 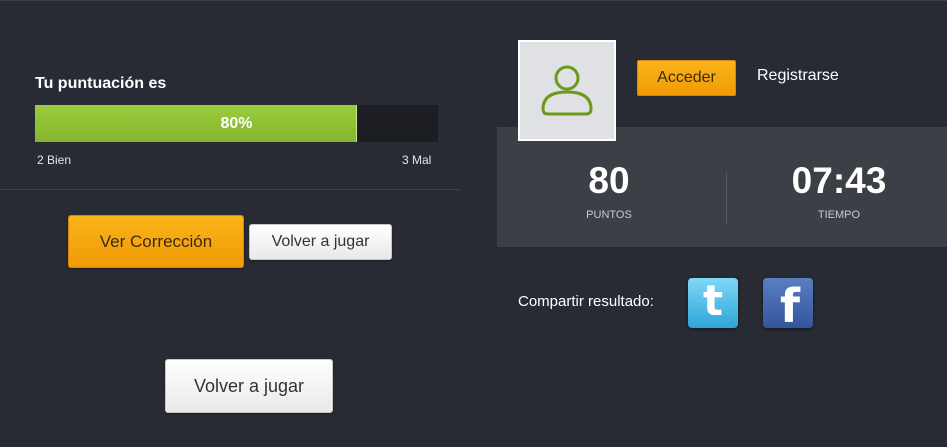 I want to click on score-progress-bar: 80%, so click(x=236, y=123).